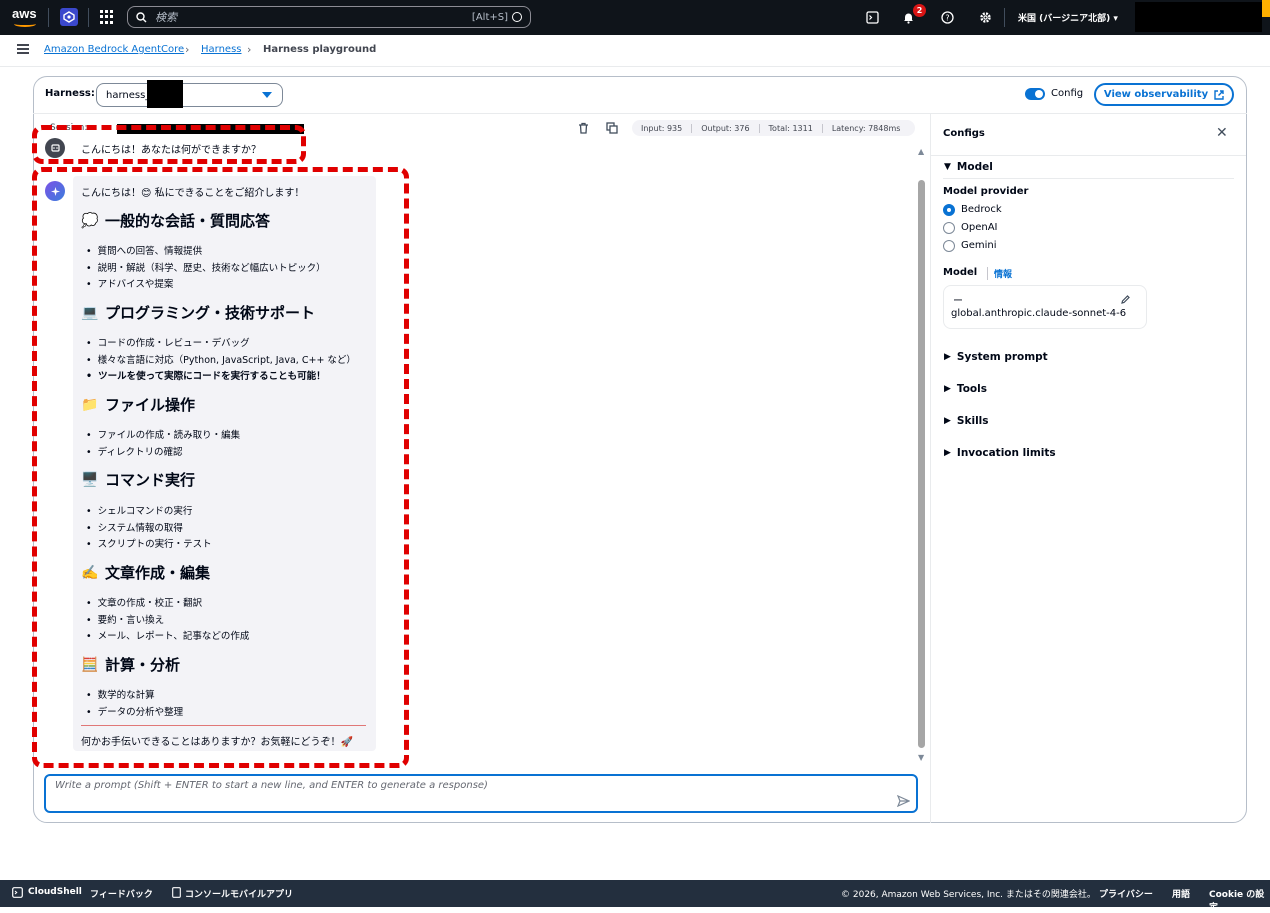  I want to click on close-icon: ✕, so click(1222, 133).